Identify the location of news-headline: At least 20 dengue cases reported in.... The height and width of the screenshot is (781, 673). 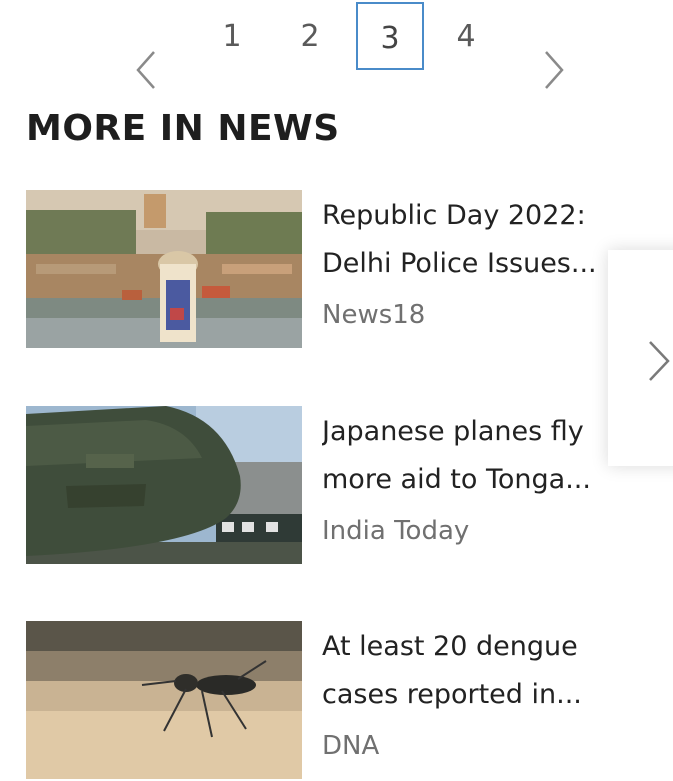
(472, 671).